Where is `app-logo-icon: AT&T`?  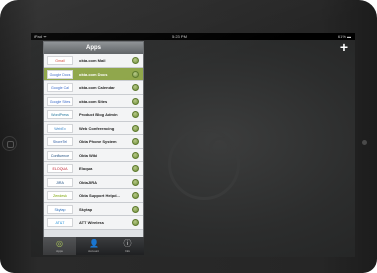 app-logo-icon: AT&T is located at coordinates (60, 222).